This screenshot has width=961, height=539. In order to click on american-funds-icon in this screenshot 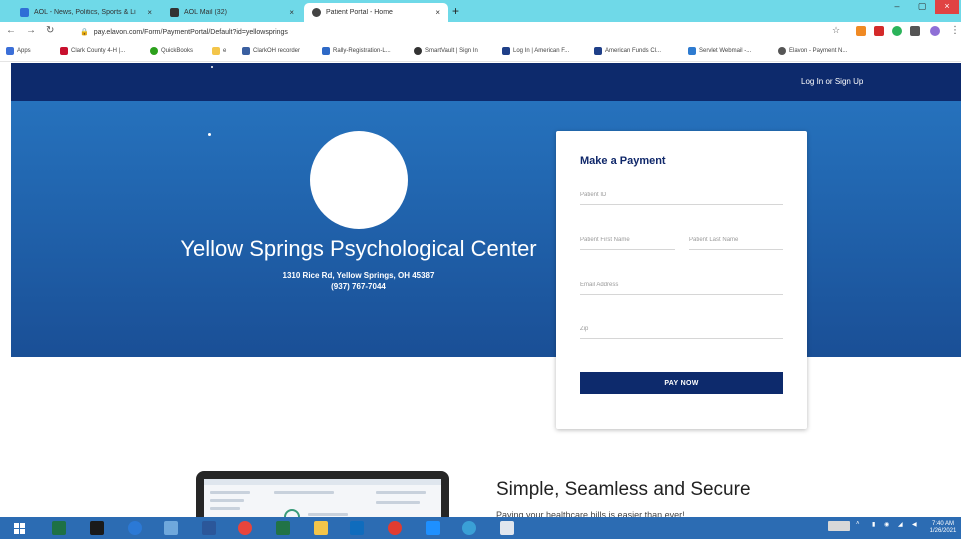, I will do `click(598, 51)`.